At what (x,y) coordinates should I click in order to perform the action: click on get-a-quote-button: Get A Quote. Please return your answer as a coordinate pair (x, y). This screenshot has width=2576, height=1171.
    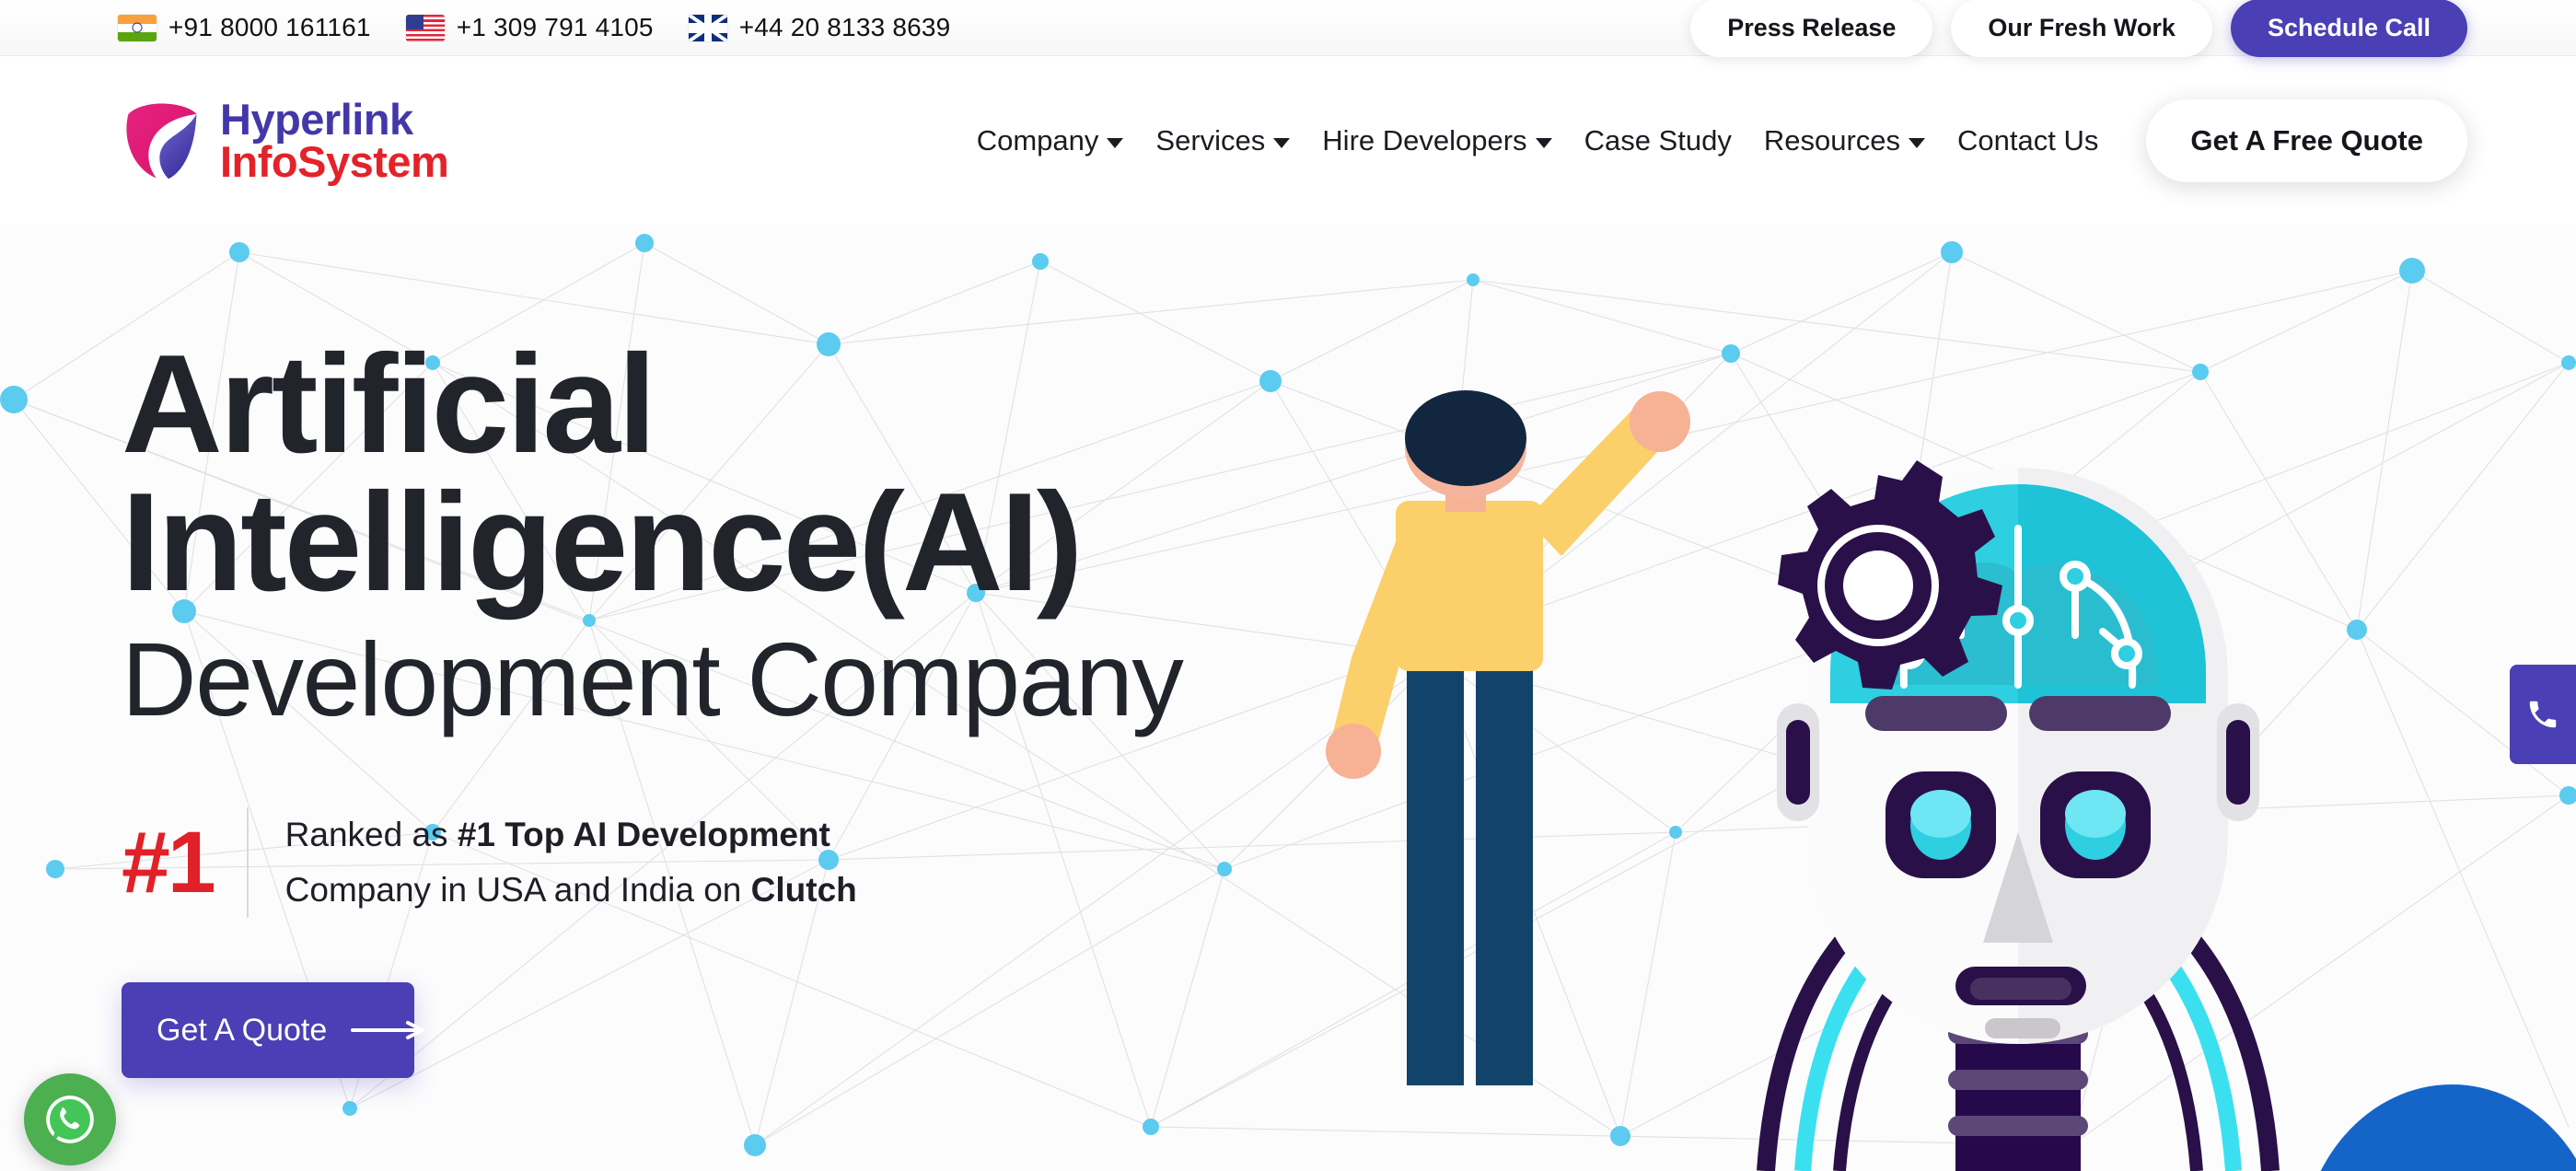
    Looking at the image, I should click on (273, 1030).